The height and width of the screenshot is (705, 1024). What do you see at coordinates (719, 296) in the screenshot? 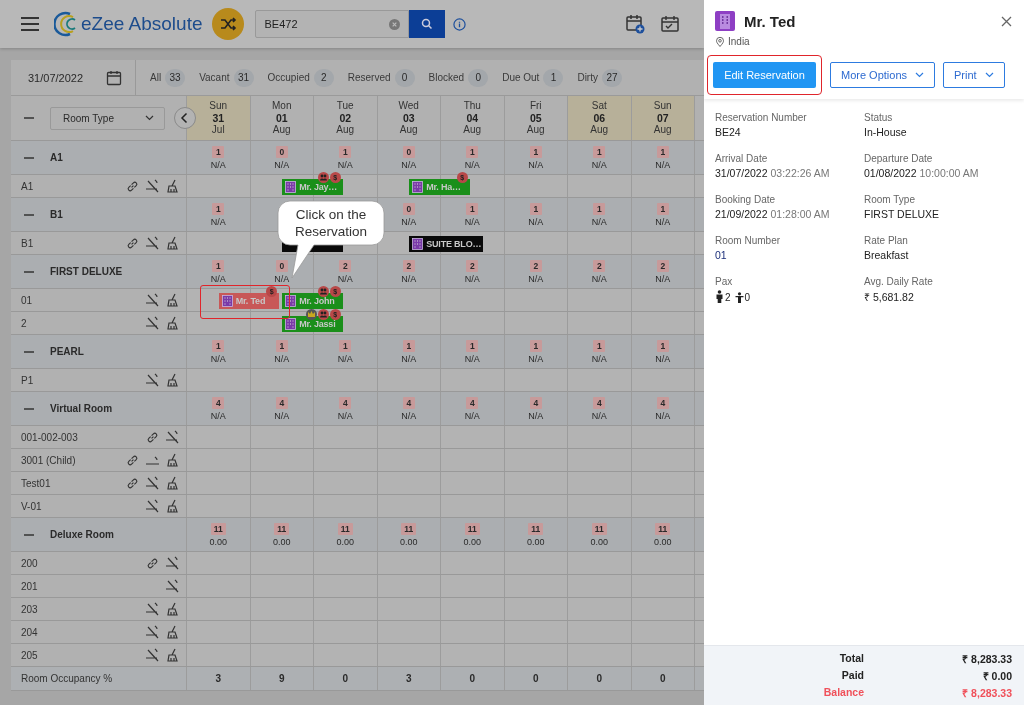
I see `adult-icon` at bounding box center [719, 296].